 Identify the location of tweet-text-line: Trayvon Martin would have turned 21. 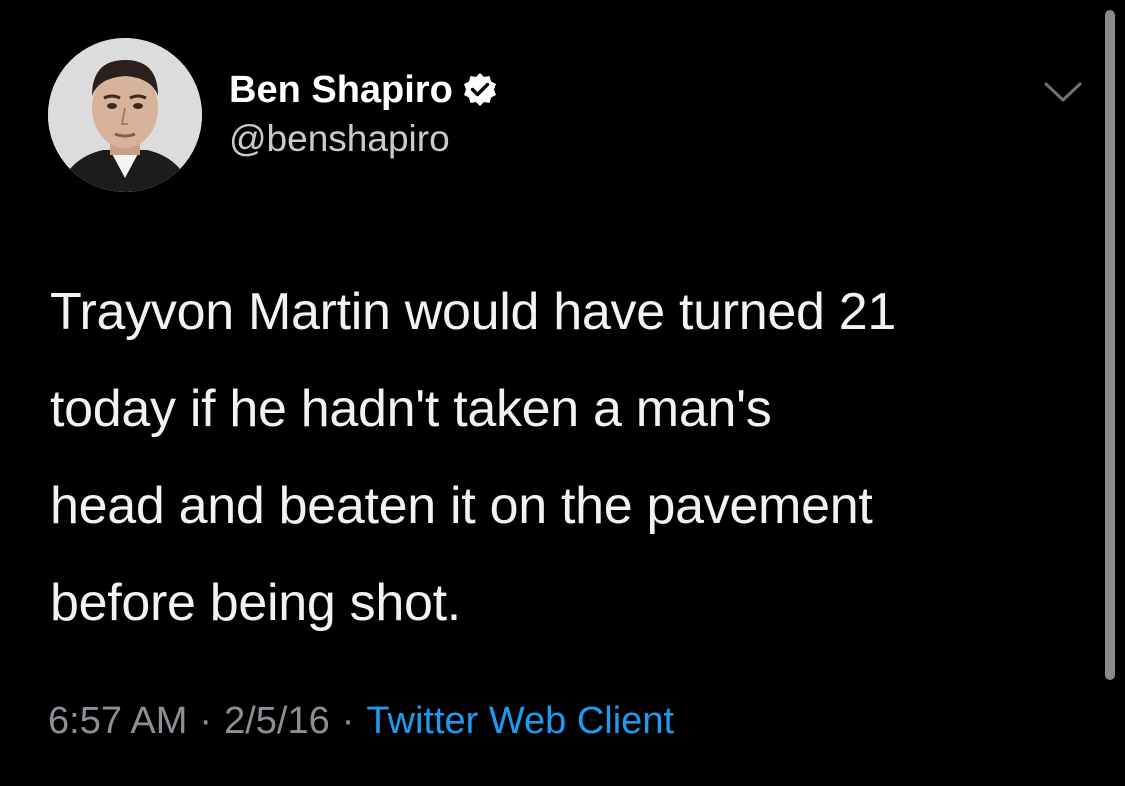
(473, 312).